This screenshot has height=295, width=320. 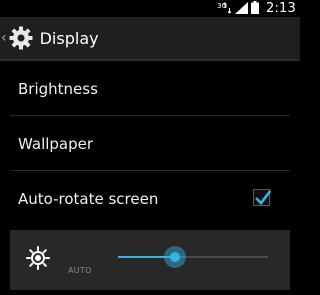 What do you see at coordinates (150, 8) in the screenshot?
I see `status-bar: 3G 2:13` at bounding box center [150, 8].